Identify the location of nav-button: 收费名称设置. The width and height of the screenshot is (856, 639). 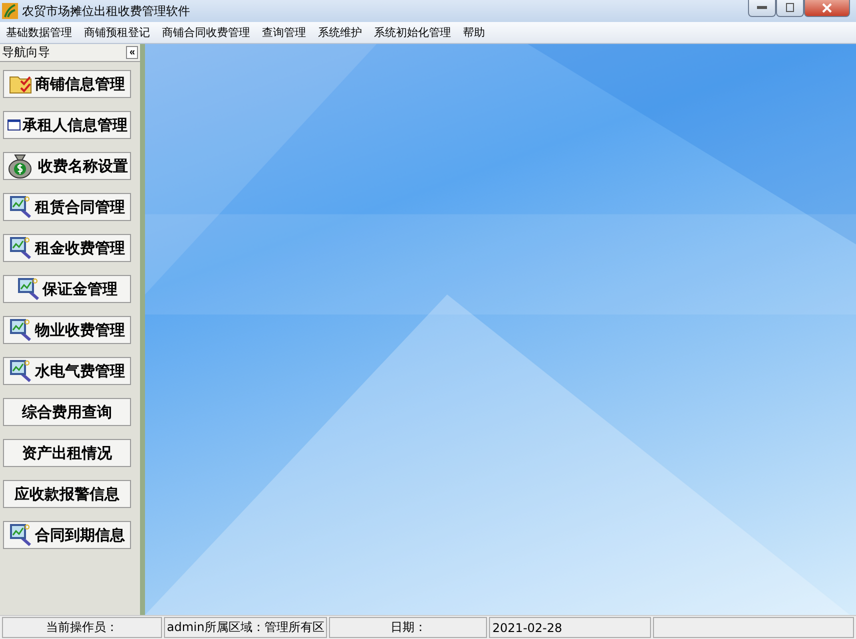
(67, 166).